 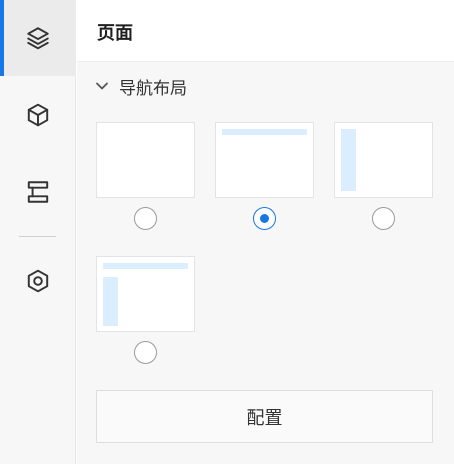 What do you see at coordinates (102, 86) in the screenshot?
I see `chevron-down-icon` at bounding box center [102, 86].